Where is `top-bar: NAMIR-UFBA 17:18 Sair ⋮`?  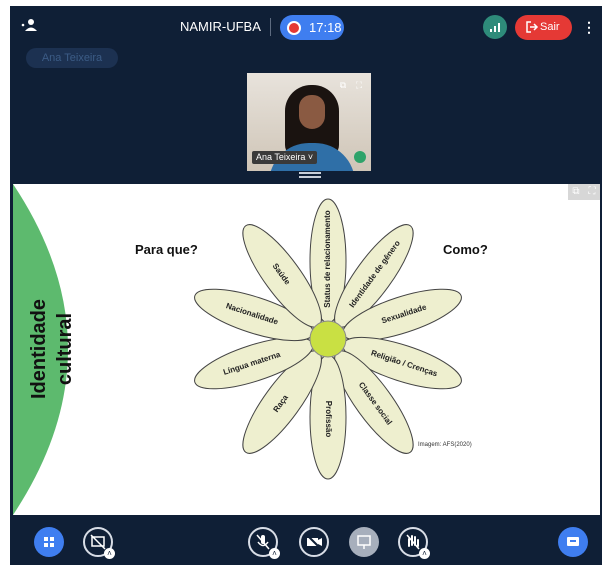
top-bar: NAMIR-UFBA 17:18 Sair ⋮ is located at coordinates (306, 27).